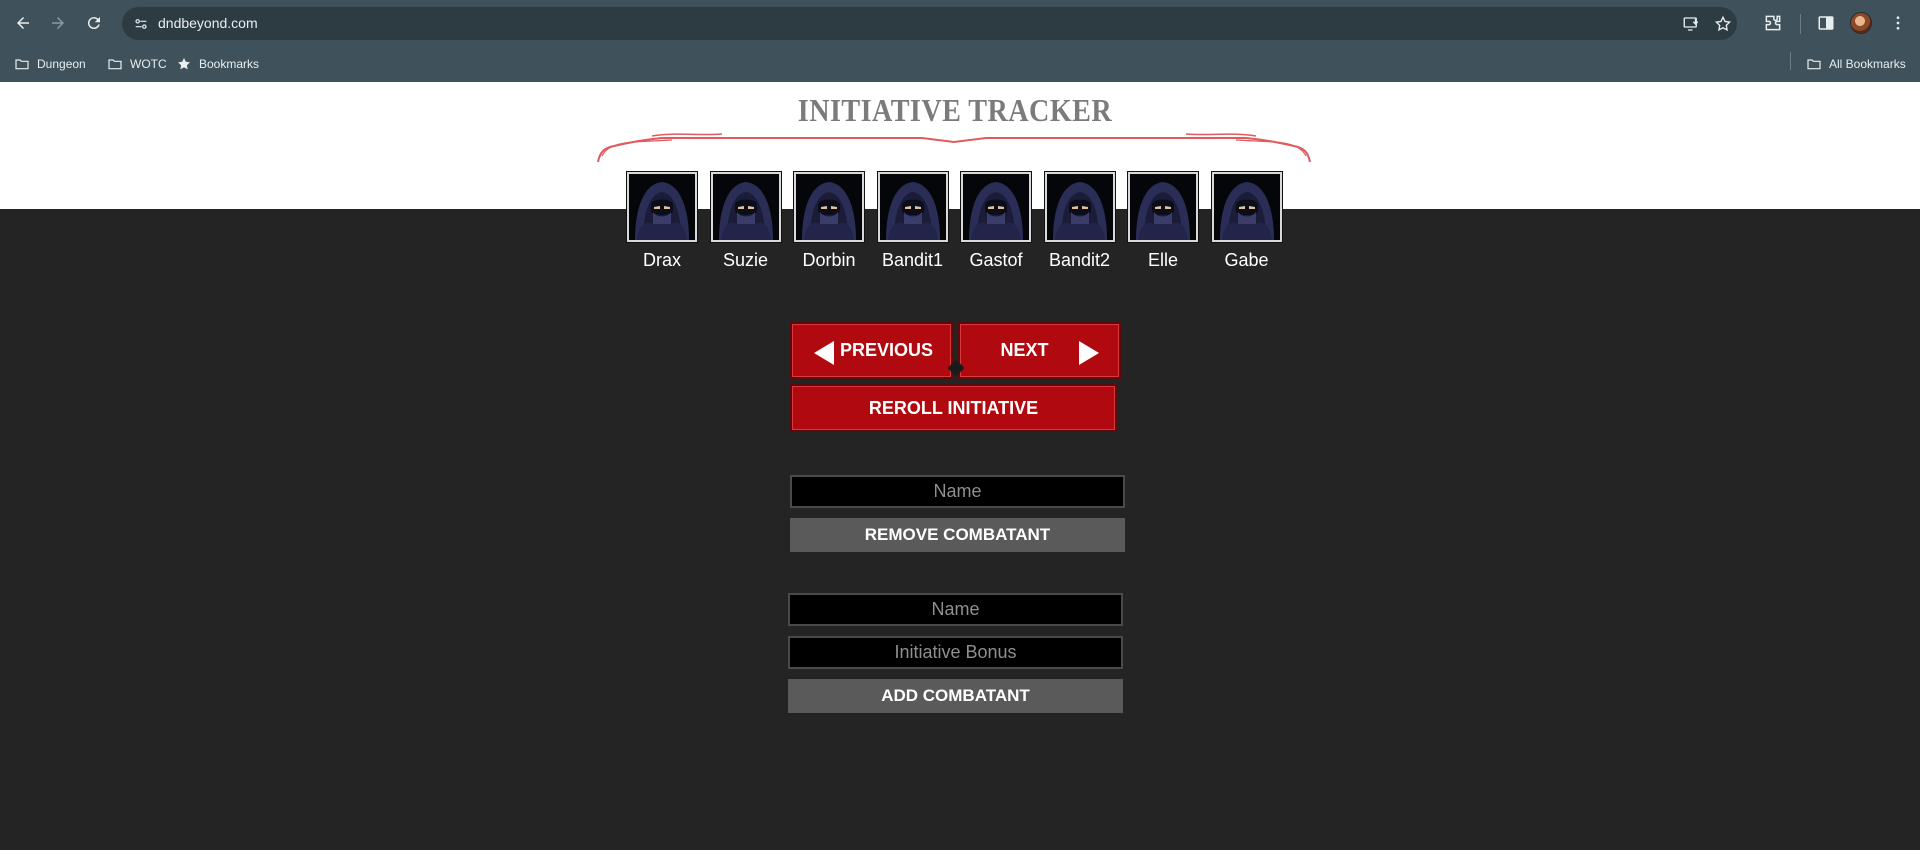 The height and width of the screenshot is (850, 1920). What do you see at coordinates (1246, 260) in the screenshot?
I see `combatant-name: Gabe` at bounding box center [1246, 260].